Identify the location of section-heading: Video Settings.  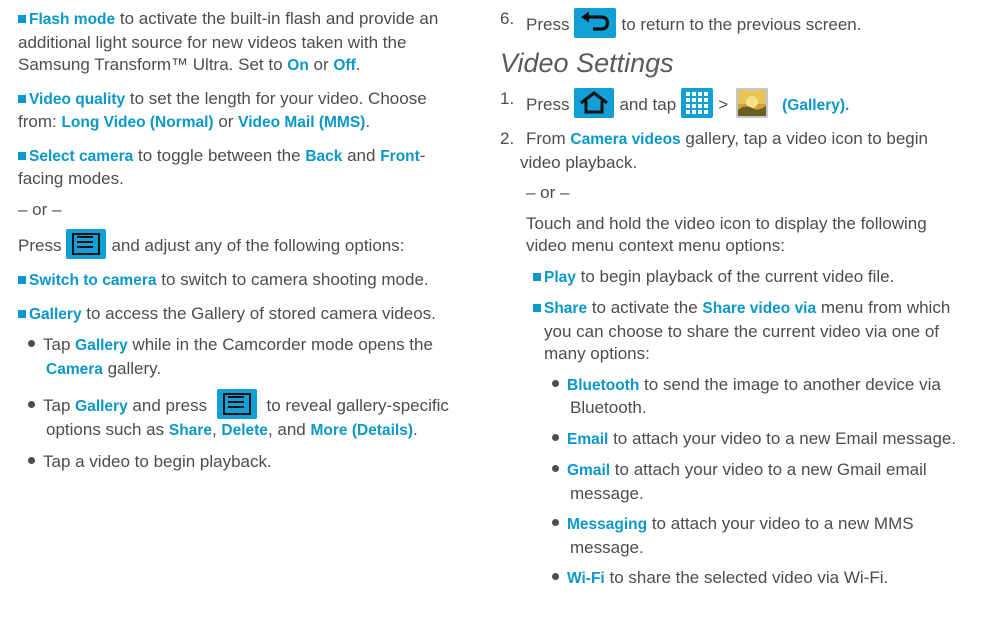
(587, 63).